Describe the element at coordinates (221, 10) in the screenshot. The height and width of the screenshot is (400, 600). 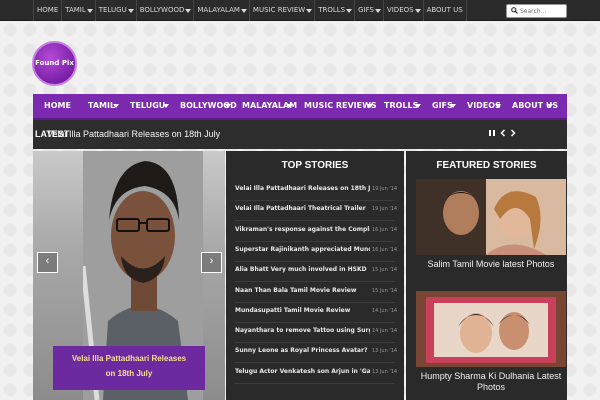
I see `topnav-item-malayalam: MALAYALAM` at that location.